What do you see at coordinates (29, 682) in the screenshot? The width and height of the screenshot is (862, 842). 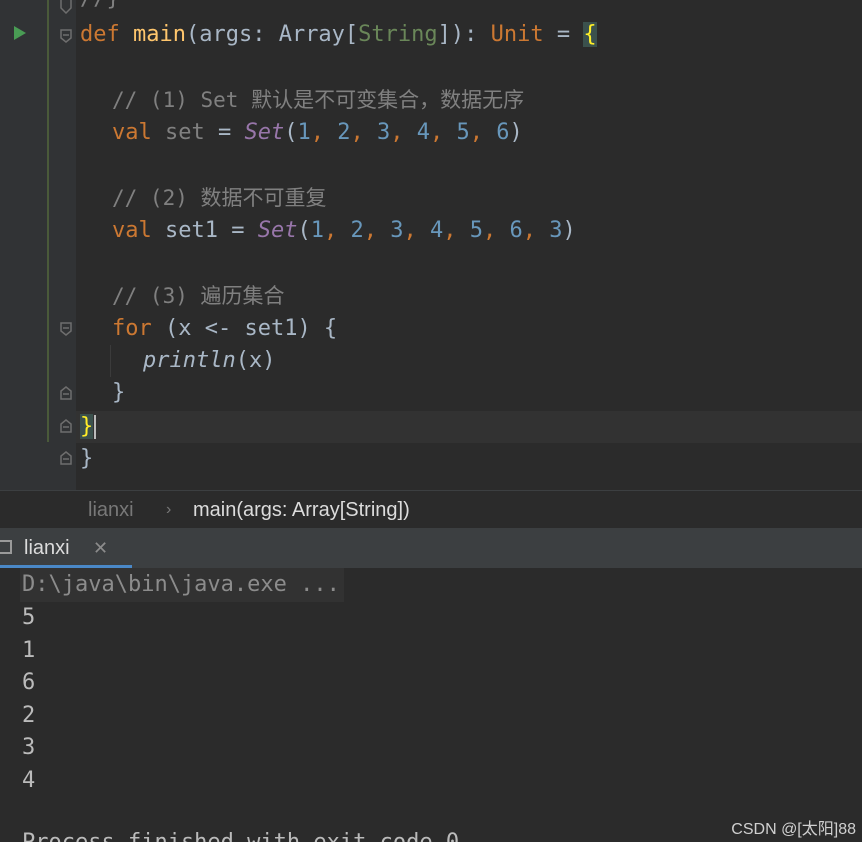 I see `console-output-line: 6` at bounding box center [29, 682].